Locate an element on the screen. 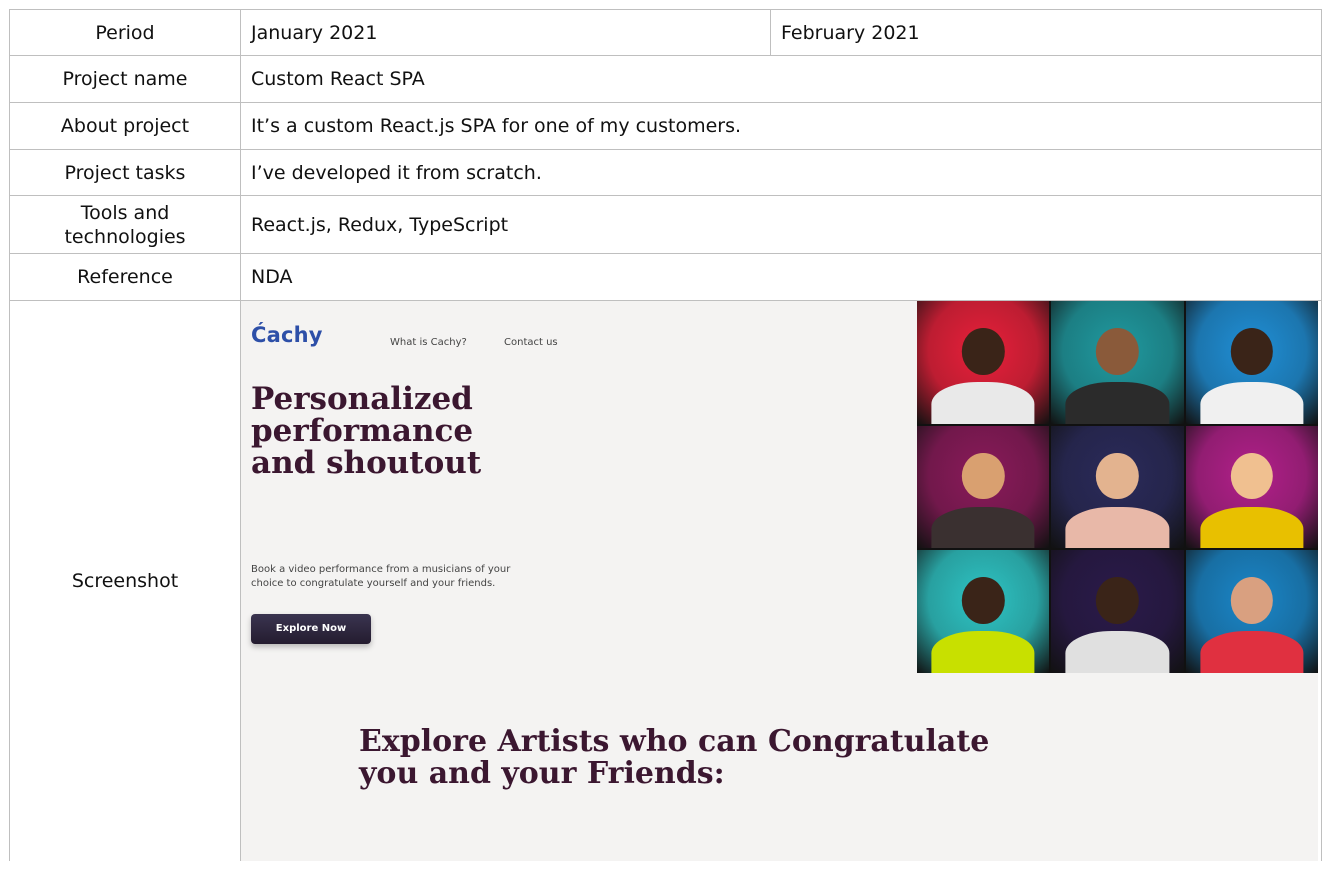  label-project-name: Project name is located at coordinates (125, 79).